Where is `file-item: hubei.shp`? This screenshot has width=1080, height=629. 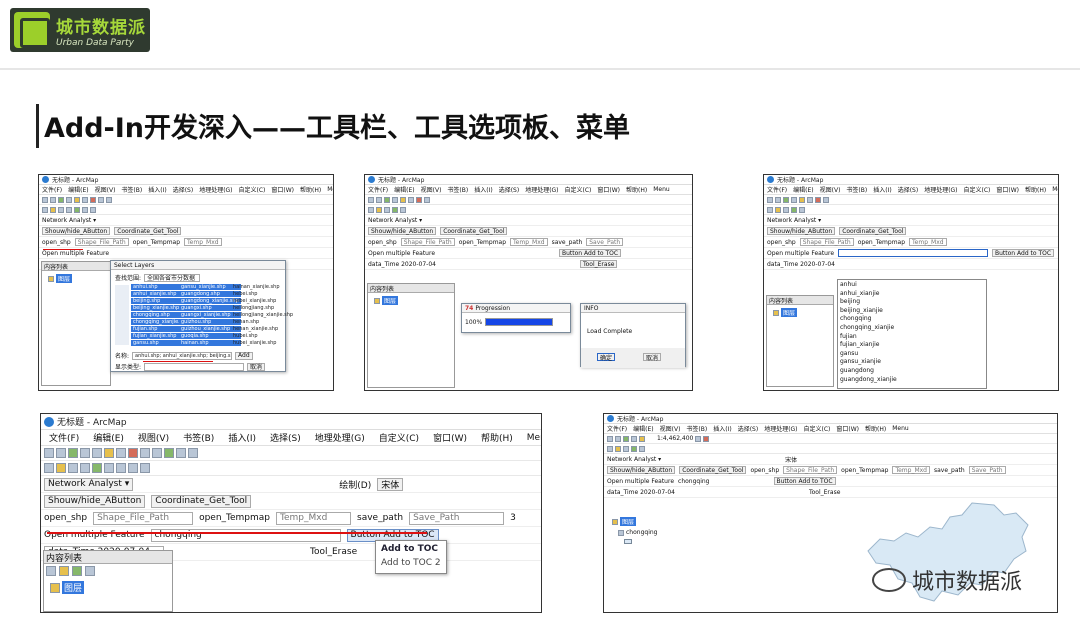
file-item: hubei.shp is located at coordinates (263, 336).